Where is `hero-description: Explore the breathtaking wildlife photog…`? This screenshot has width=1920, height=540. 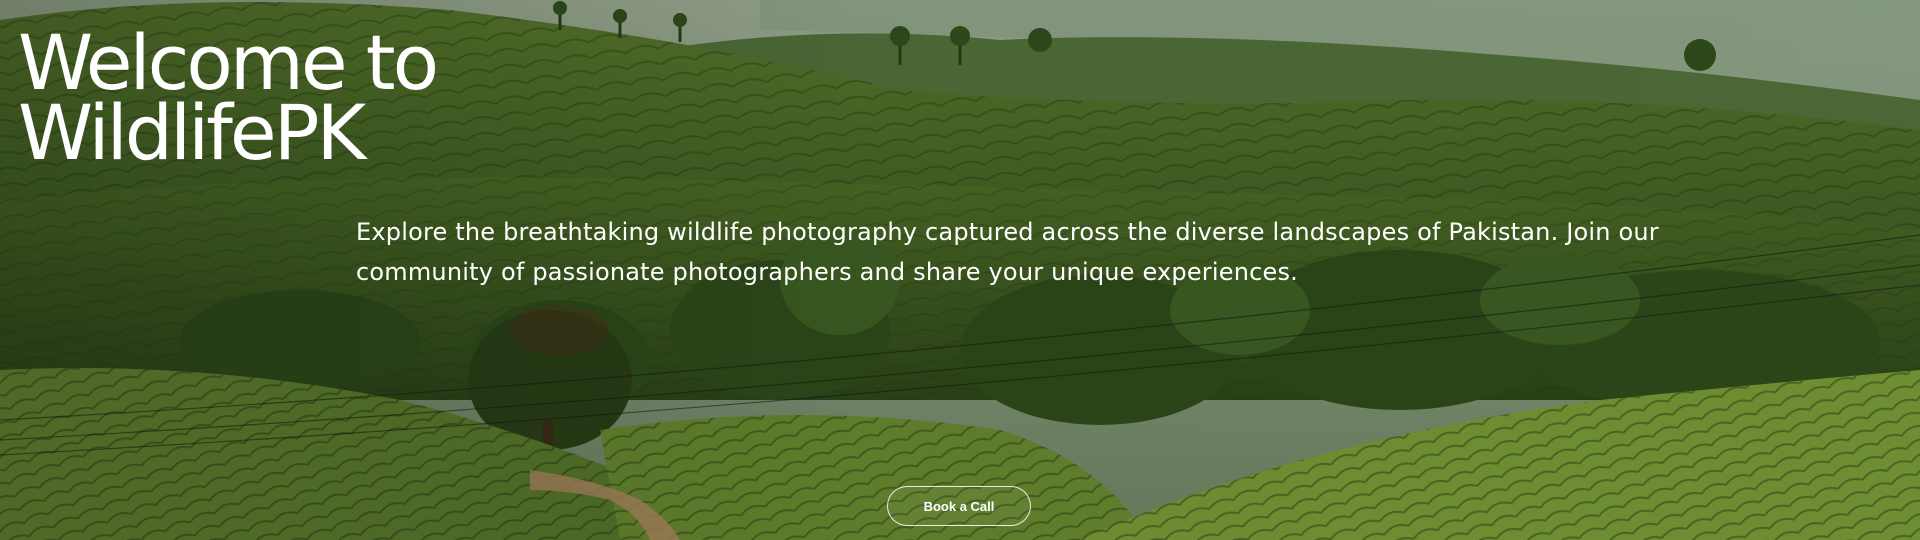 hero-description: Explore the breathtaking wildlife photog… is located at coordinates (1007, 252).